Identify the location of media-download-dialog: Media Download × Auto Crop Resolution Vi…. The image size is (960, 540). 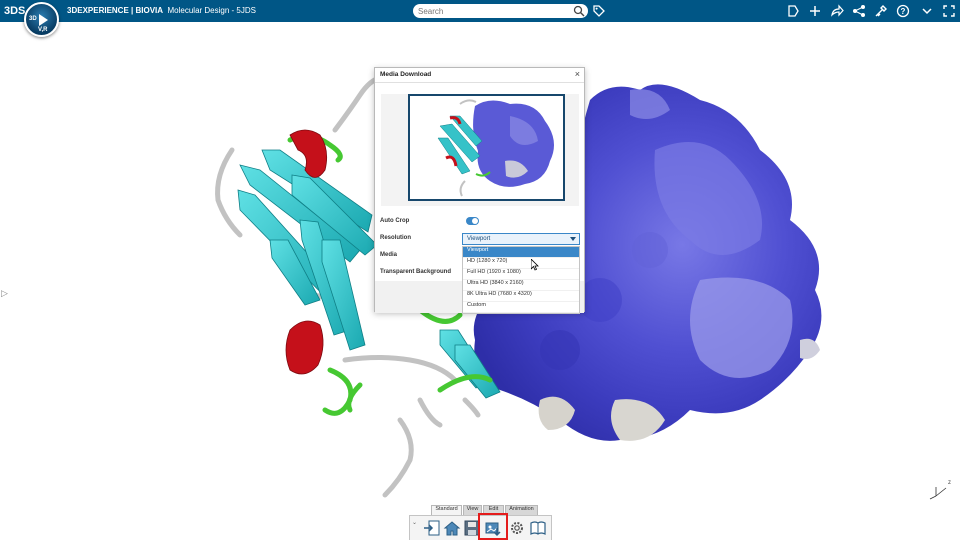
(479, 190).